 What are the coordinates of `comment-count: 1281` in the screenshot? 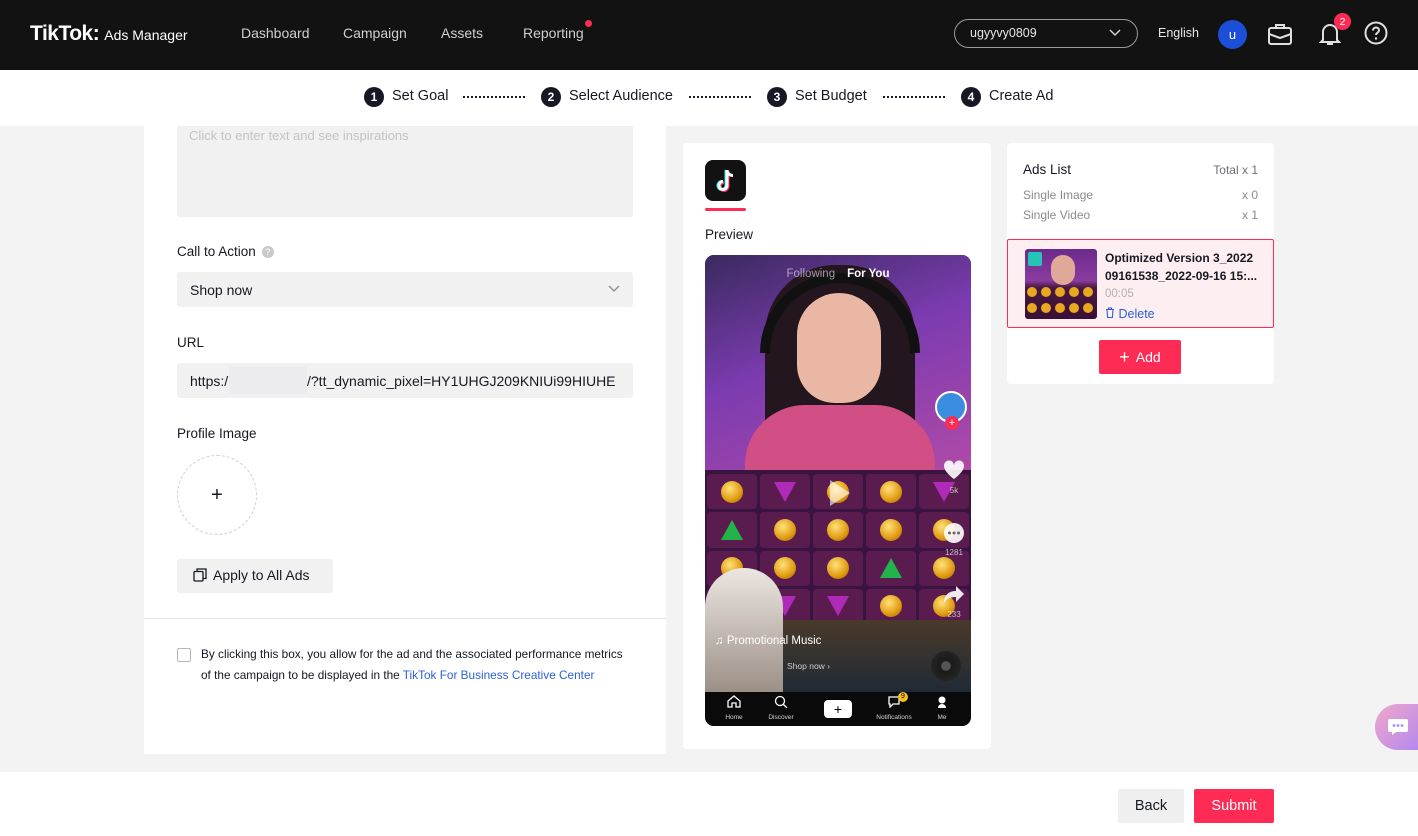 It's located at (954, 552).